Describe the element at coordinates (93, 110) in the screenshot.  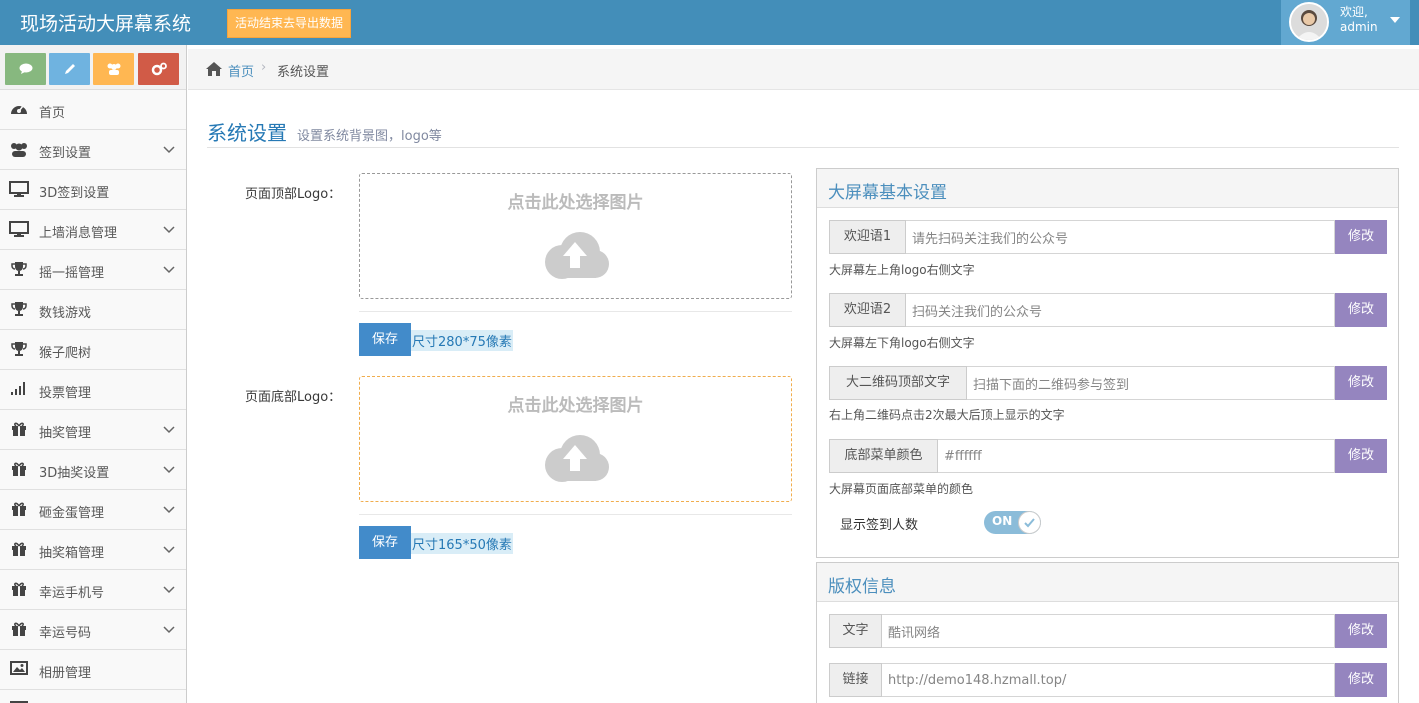
I see `sidebar-item: 首页` at that location.